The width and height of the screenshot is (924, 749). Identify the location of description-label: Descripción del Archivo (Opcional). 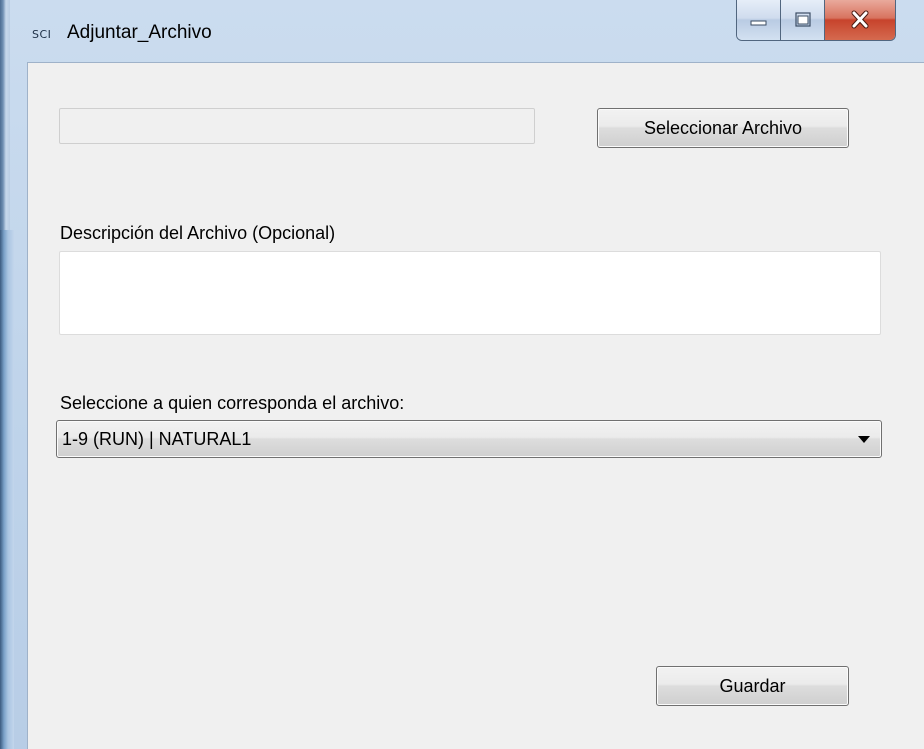
(198, 233).